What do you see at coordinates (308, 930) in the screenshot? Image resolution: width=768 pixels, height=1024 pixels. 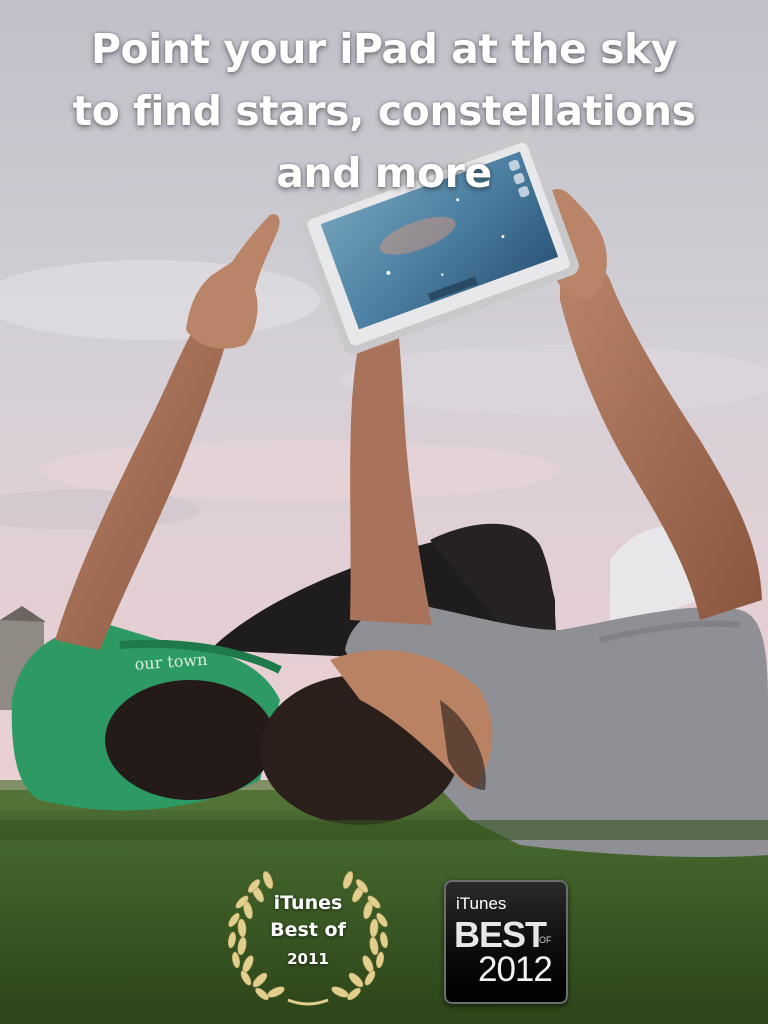 I see `laurel-best-of: Best of` at bounding box center [308, 930].